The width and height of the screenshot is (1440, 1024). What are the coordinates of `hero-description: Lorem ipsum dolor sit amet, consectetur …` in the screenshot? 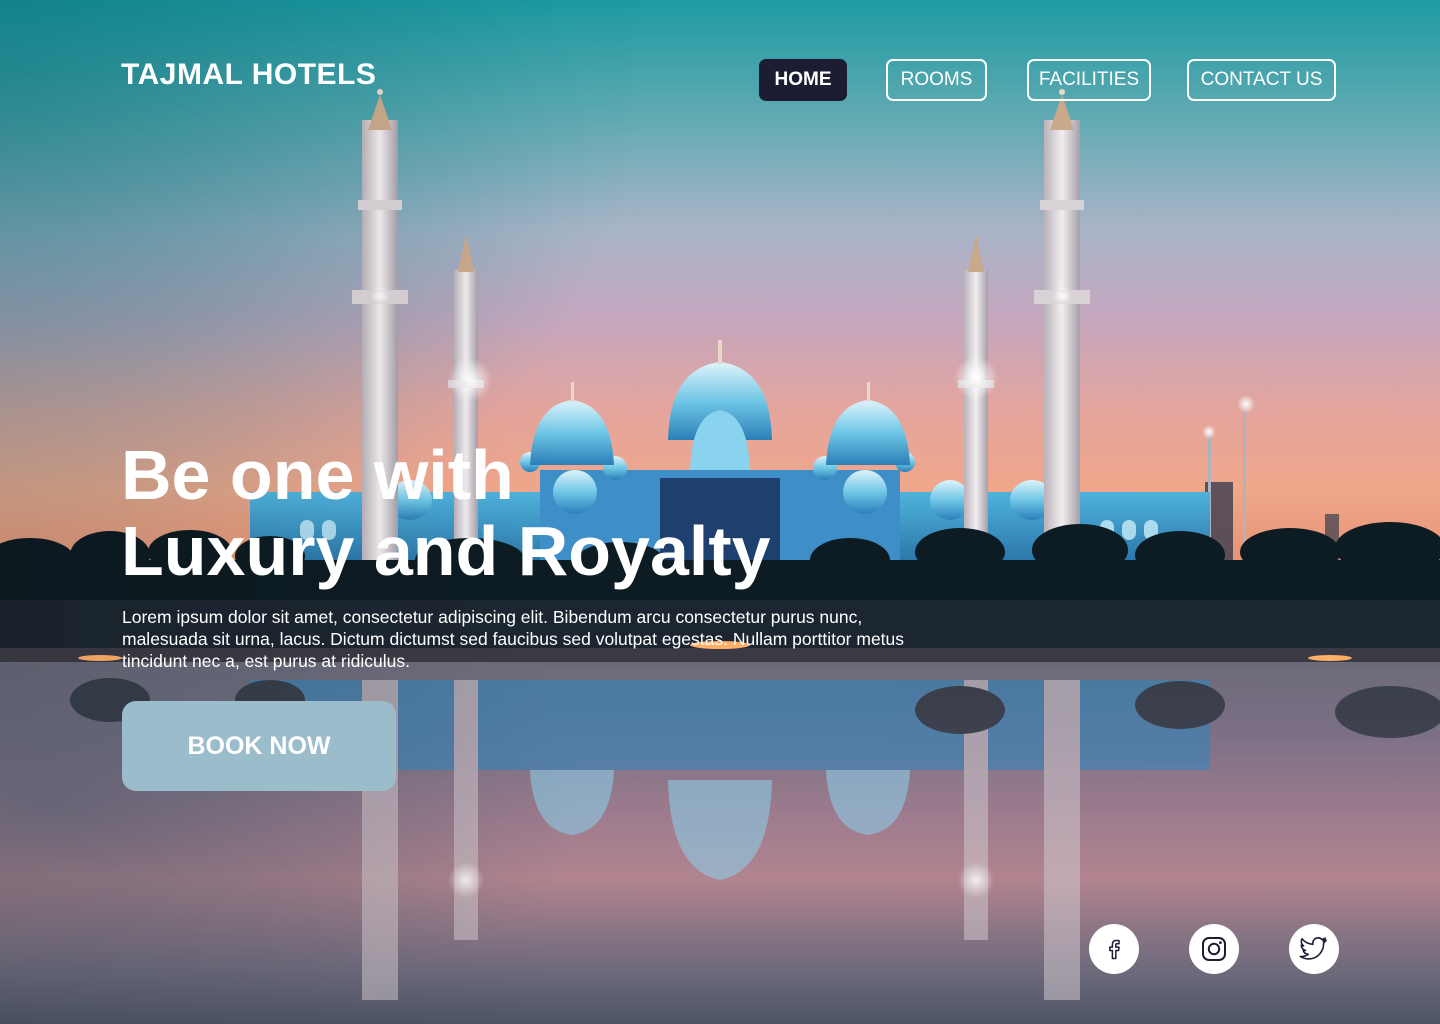 It's located at (513, 639).